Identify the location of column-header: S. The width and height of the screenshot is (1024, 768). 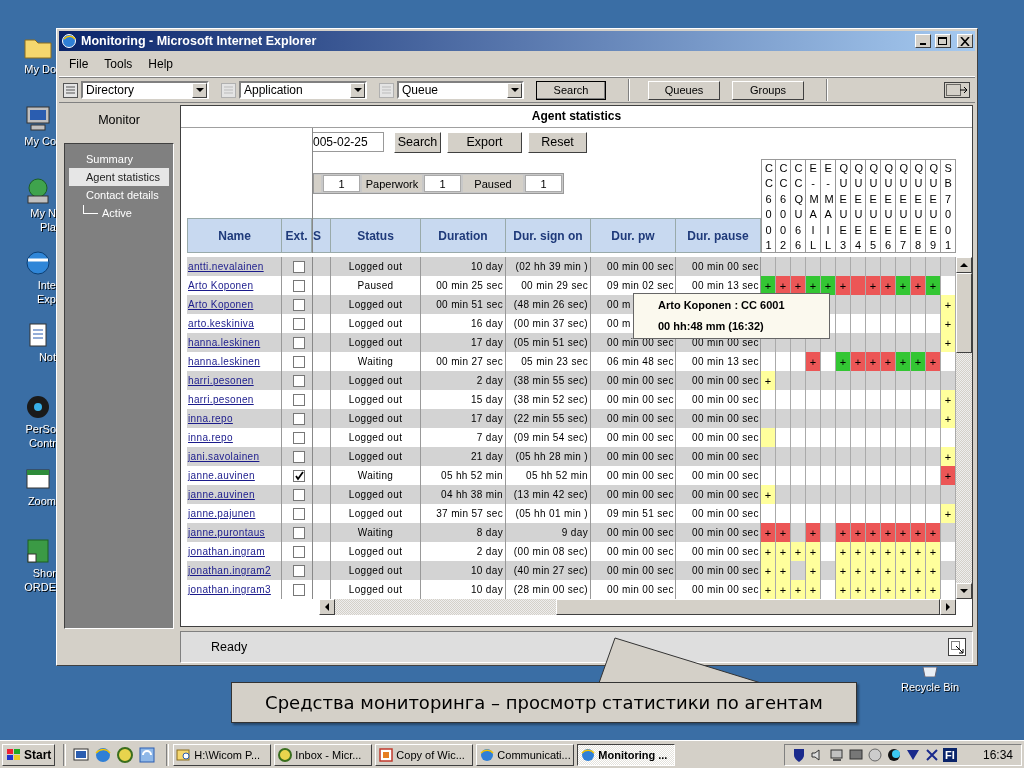
(322, 235).